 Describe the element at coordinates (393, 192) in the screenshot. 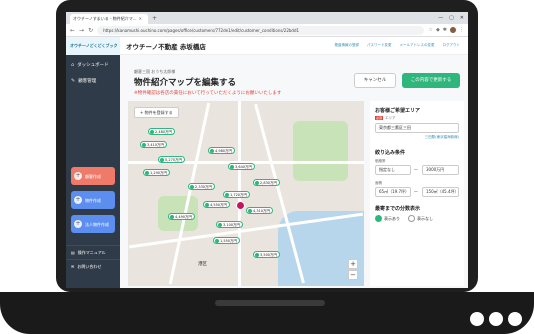

I see `size-min-select: 65㎡（19.7坪）` at that location.